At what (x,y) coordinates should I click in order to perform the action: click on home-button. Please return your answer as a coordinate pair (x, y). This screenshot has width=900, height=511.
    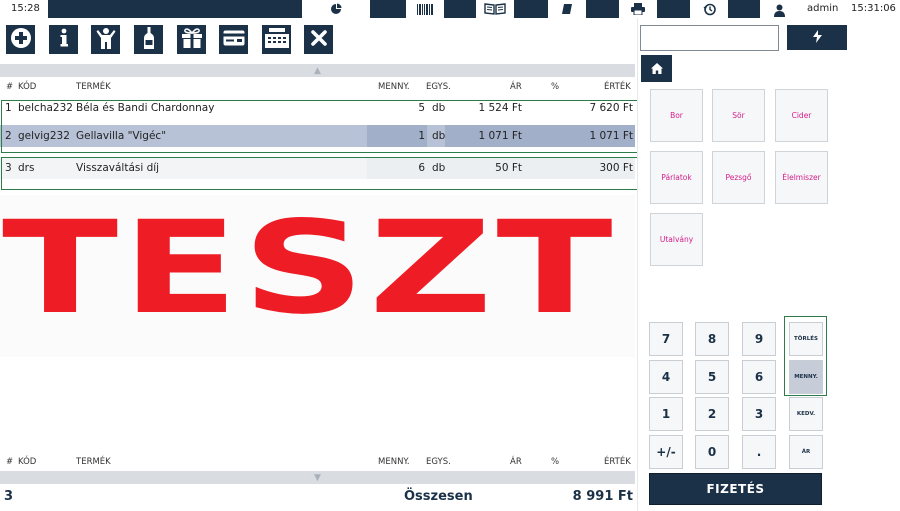
    Looking at the image, I should click on (656, 68).